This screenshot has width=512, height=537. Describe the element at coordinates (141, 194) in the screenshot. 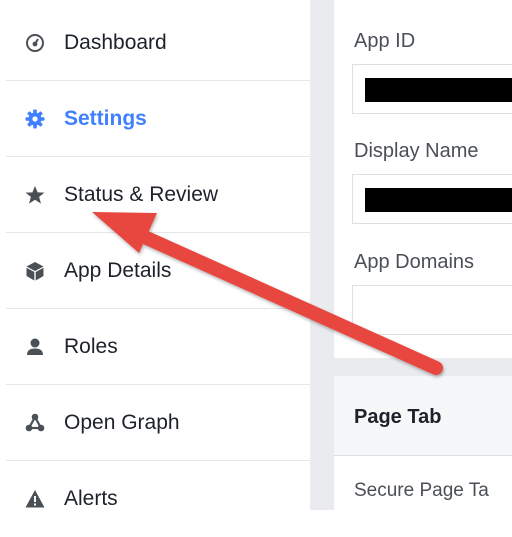

I see `sidebar-item-label: Status & Review` at that location.